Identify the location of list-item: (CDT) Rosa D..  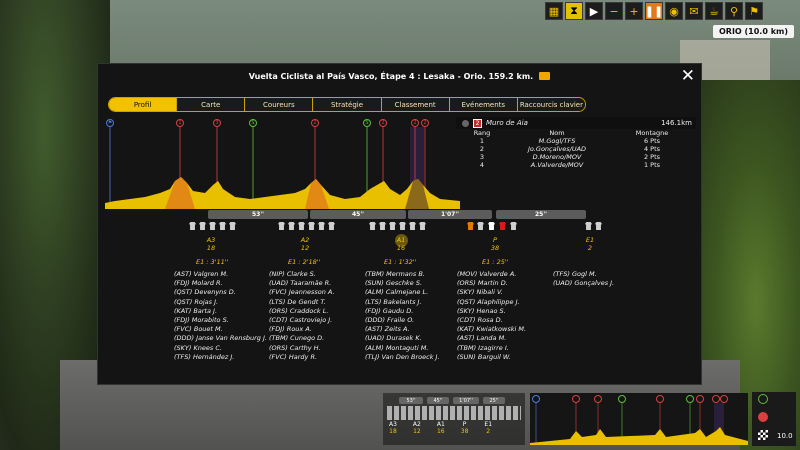
(491, 320).